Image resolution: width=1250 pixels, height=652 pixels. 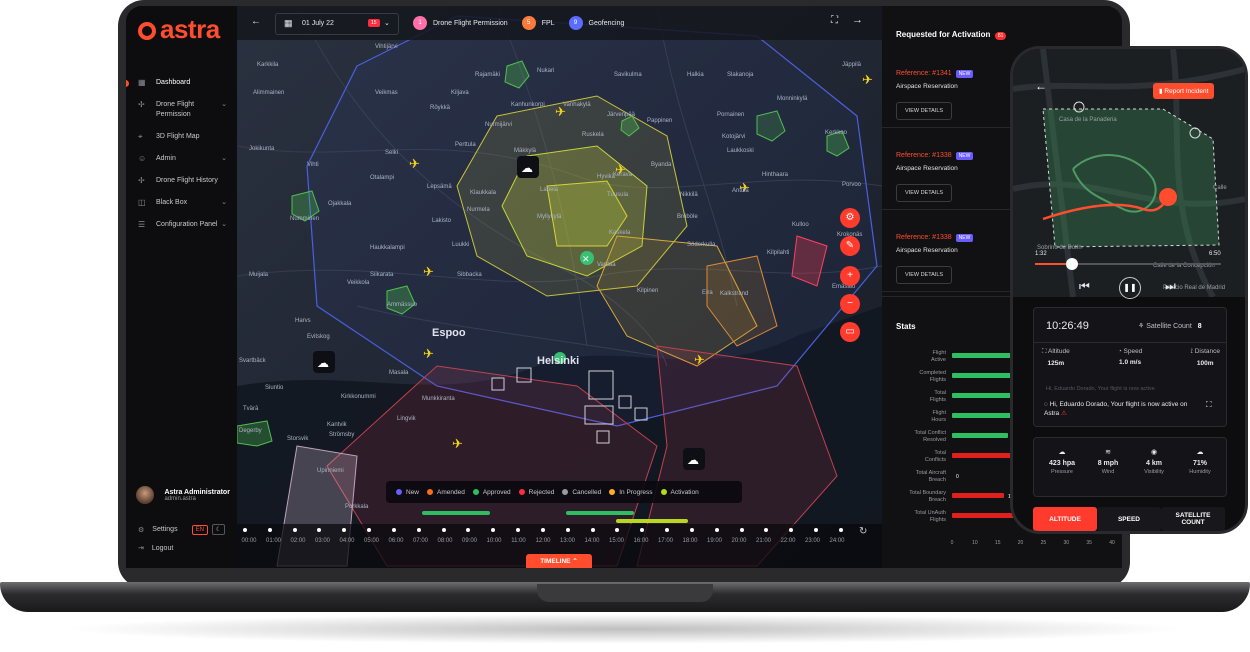 What do you see at coordinates (446, 492) in the screenshot?
I see `legend-item-amended: Amended` at bounding box center [446, 492].